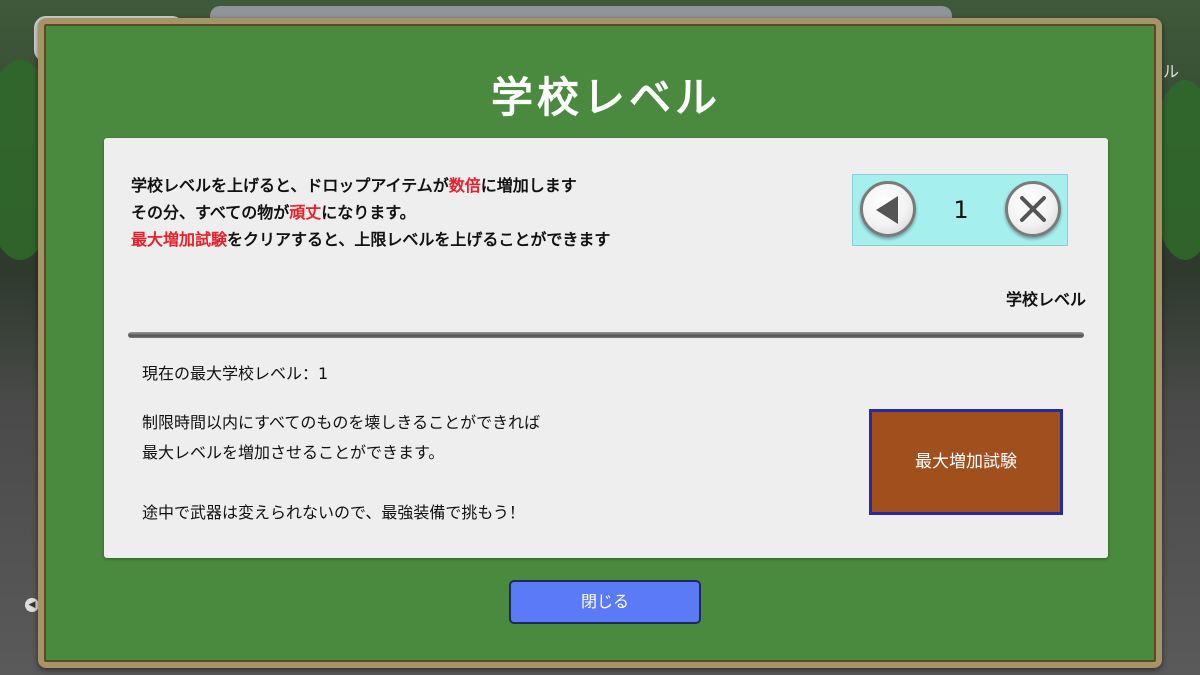 Image resolution: width=1200 pixels, height=675 pixels. What do you see at coordinates (371, 239) in the screenshot?
I see `description-line-3: 最大増加試験をクリアすると、上限レベルを上げることができます` at bounding box center [371, 239].